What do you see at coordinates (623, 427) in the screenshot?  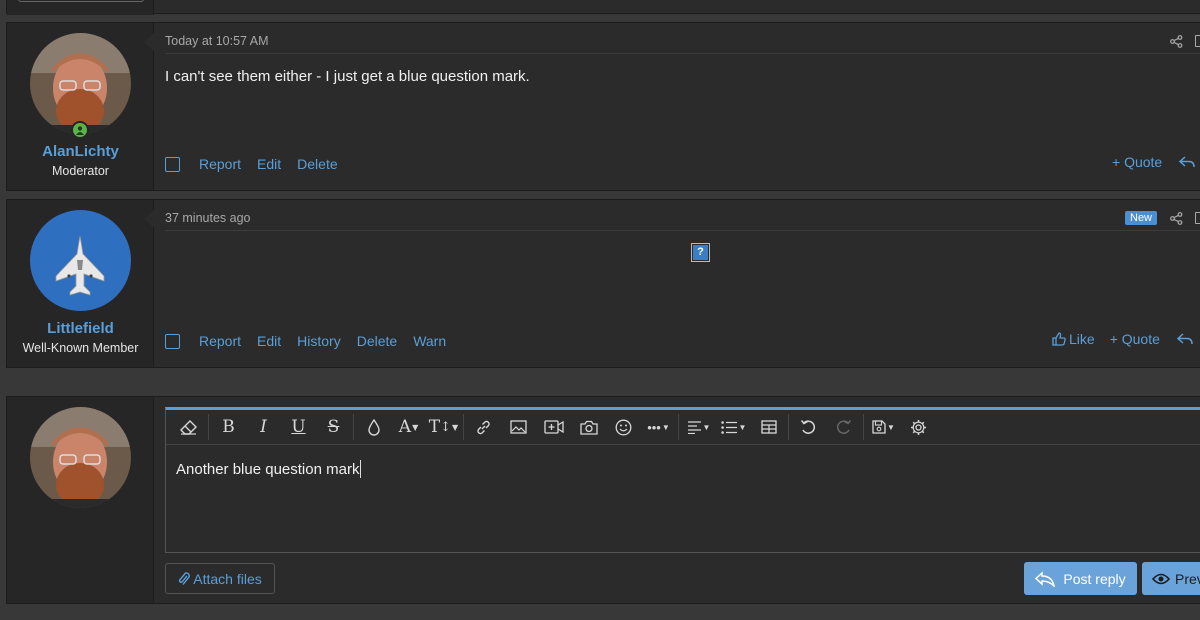 I see `emoji-icon` at bounding box center [623, 427].